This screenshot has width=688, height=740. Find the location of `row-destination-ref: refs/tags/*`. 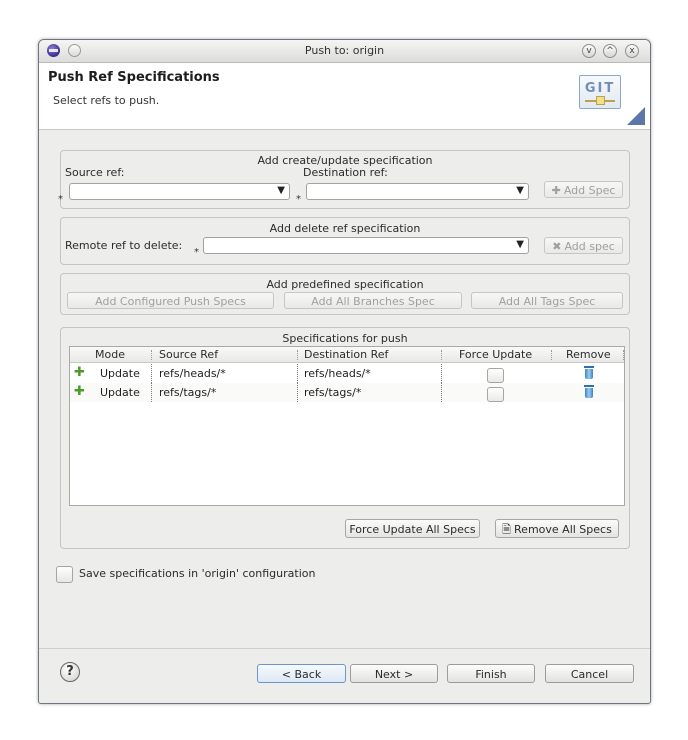

row-destination-ref: refs/tags/* is located at coordinates (332, 392).